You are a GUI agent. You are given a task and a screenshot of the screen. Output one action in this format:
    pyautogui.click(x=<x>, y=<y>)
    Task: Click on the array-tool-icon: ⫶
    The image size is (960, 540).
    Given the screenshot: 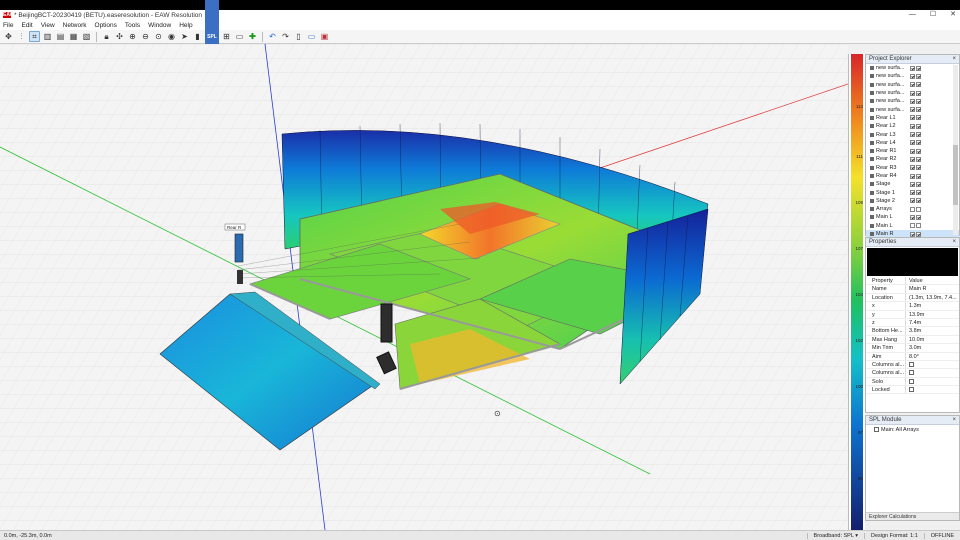 What is the action you would take?
    pyautogui.click(x=21, y=36)
    